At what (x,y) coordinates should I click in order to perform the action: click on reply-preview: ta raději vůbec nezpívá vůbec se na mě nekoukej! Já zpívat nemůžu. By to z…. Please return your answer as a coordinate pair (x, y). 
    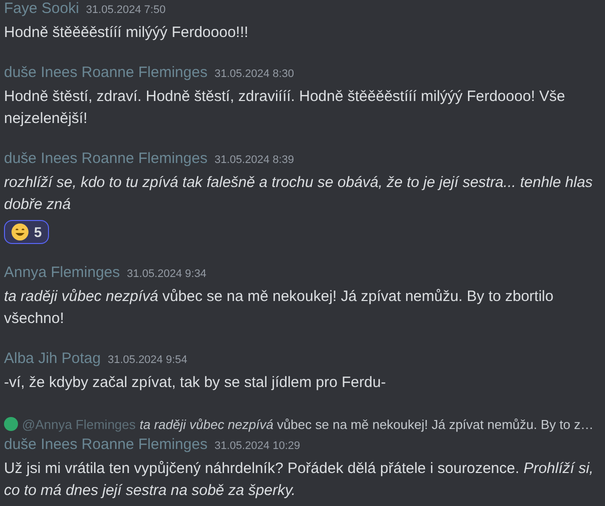
    Looking at the image, I should click on (367, 424).